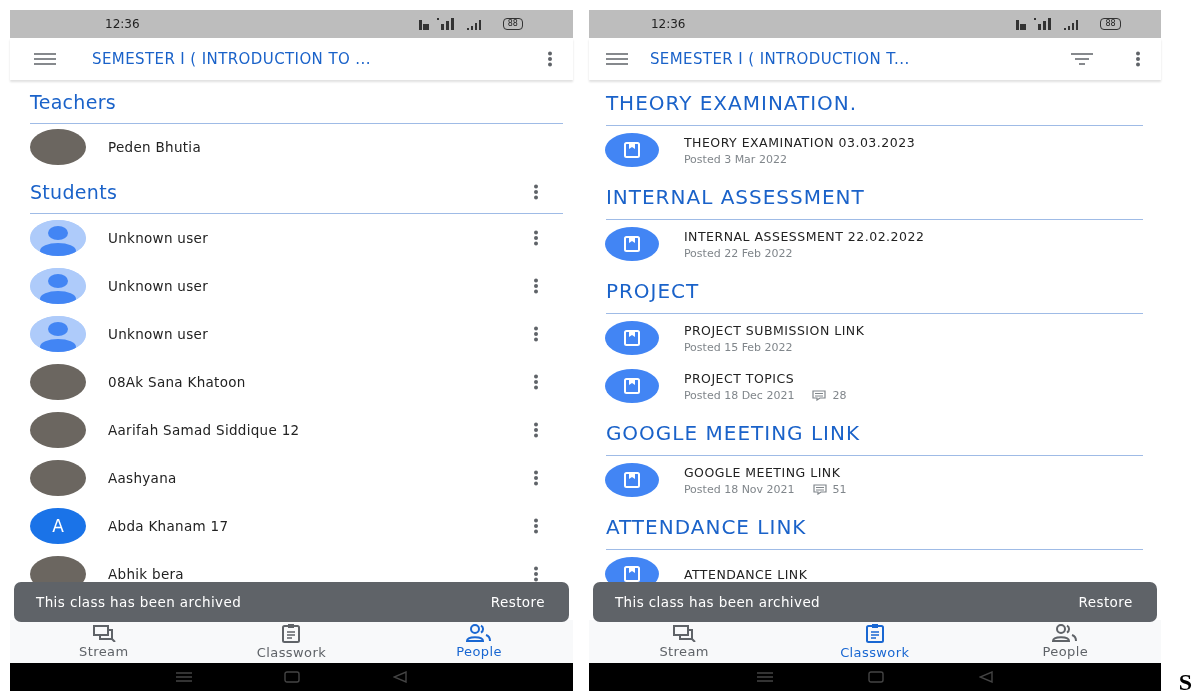 The image size is (1192, 691). What do you see at coordinates (73, 101) in the screenshot?
I see `section-heading: Teachers` at bounding box center [73, 101].